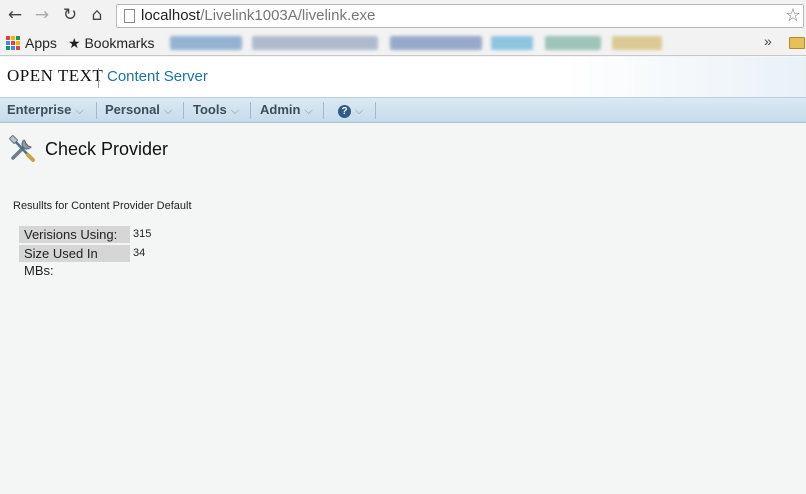 This screenshot has width=806, height=494. Describe the element at coordinates (70, 15) in the screenshot. I see `reload-button: ↻` at that location.